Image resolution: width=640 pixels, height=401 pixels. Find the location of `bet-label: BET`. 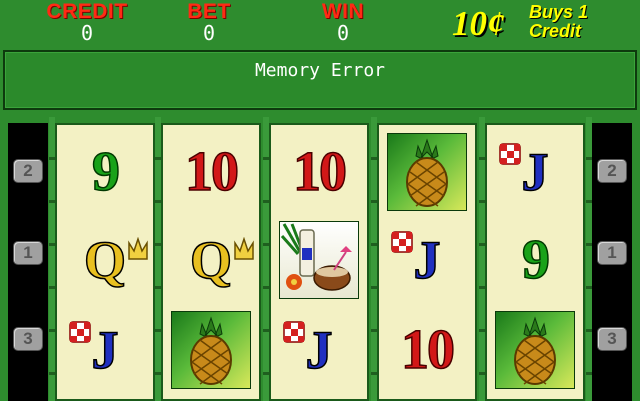

bet-label: BET is located at coordinates (209, 11).